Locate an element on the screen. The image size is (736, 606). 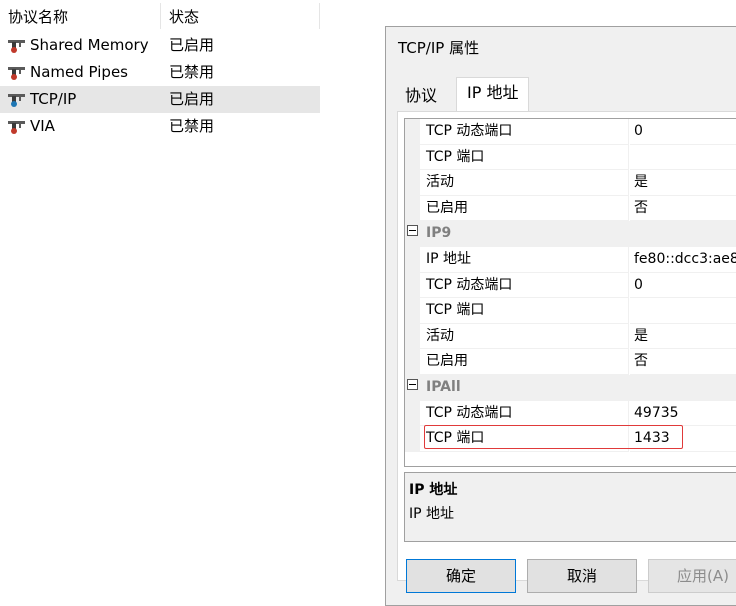
annotation-highlight-box is located at coordinates (553, 437).